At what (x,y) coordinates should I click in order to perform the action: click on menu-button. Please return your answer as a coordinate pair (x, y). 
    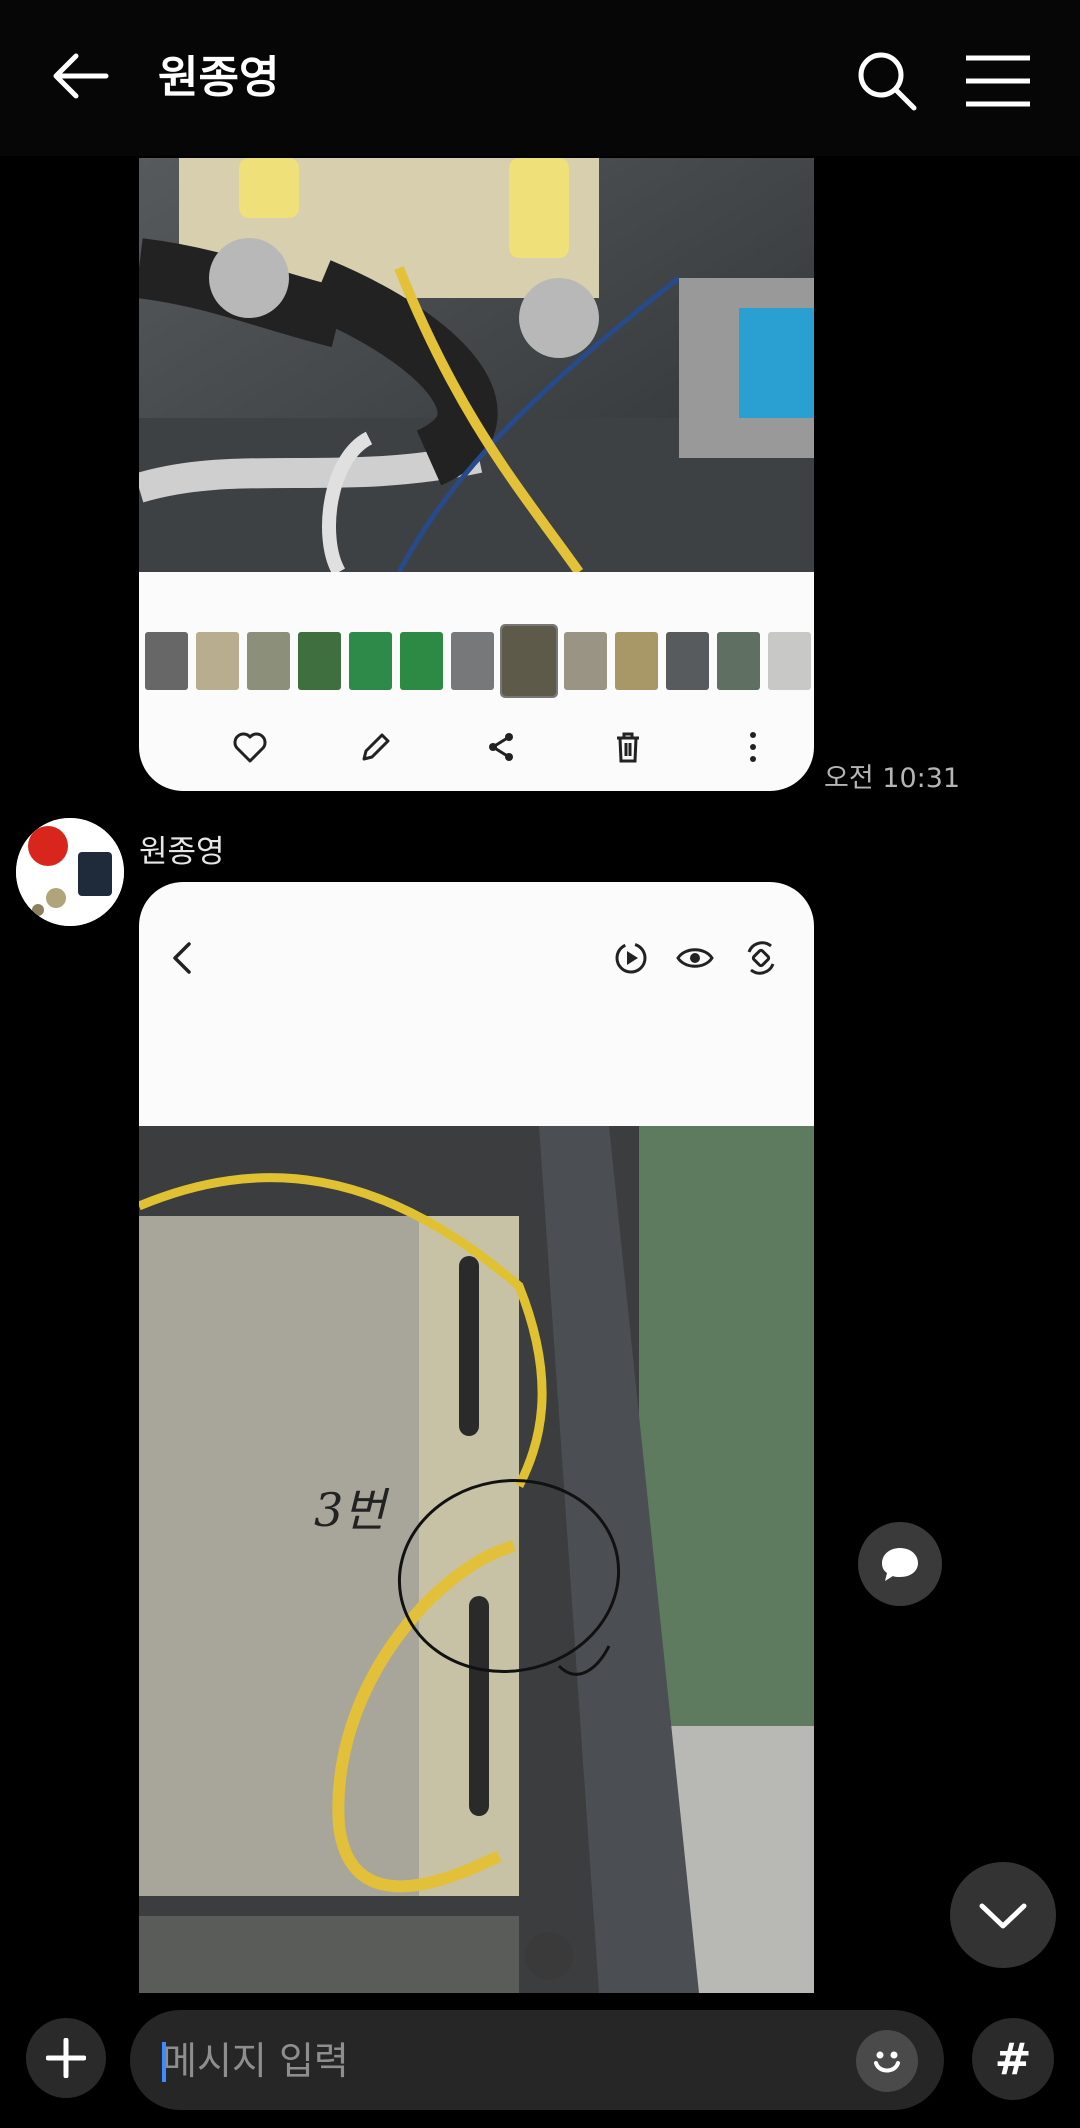
    Looking at the image, I should click on (998, 81).